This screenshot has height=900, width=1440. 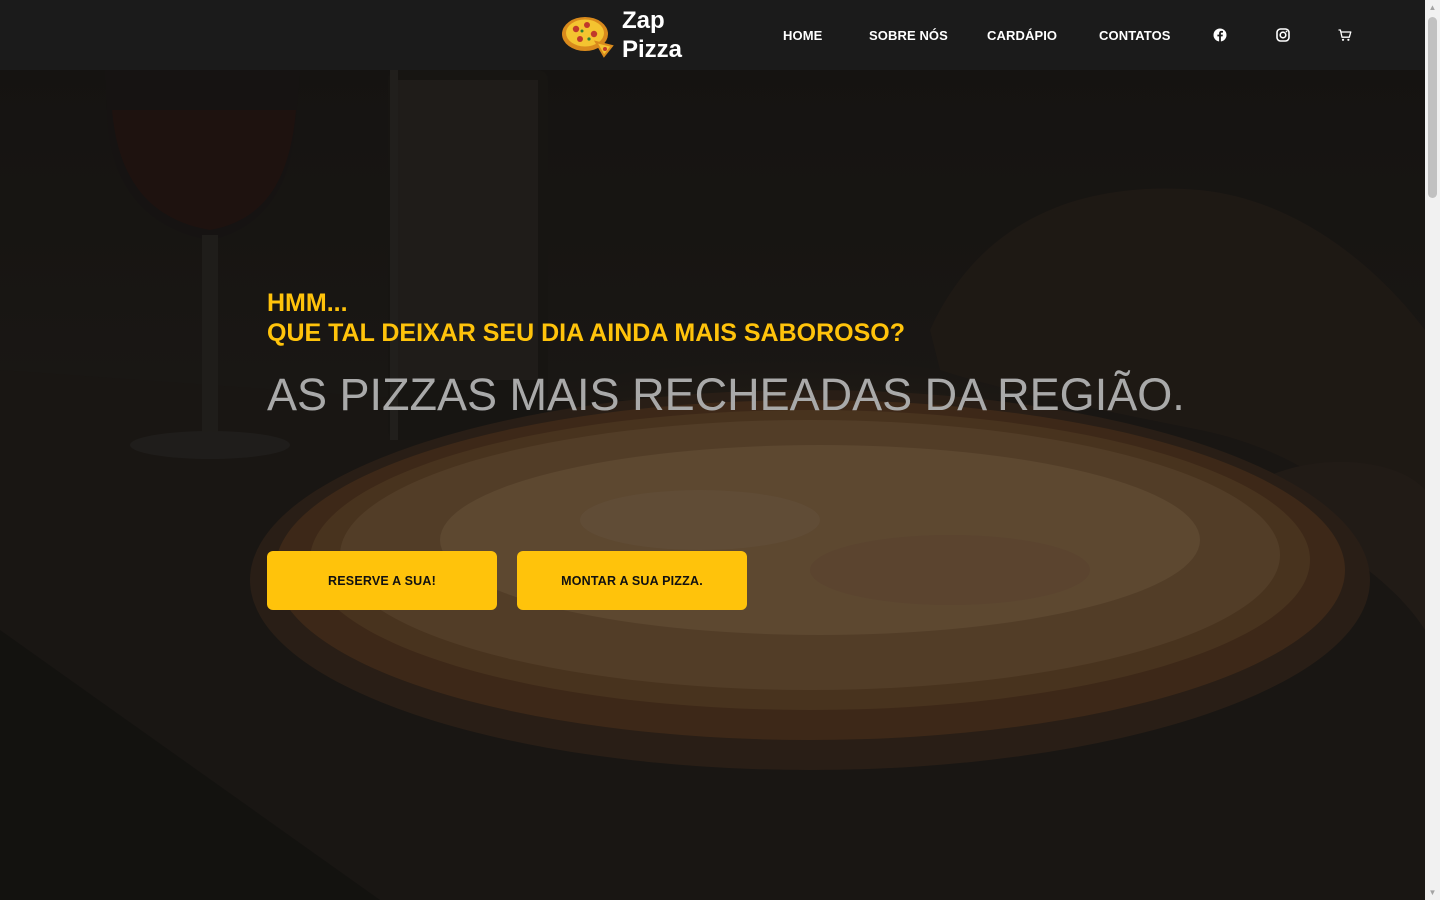 What do you see at coordinates (726, 394) in the screenshot?
I see `hero-headline: AS PIZZAS MAIS RECHEADAS DA REGIÃO.` at bounding box center [726, 394].